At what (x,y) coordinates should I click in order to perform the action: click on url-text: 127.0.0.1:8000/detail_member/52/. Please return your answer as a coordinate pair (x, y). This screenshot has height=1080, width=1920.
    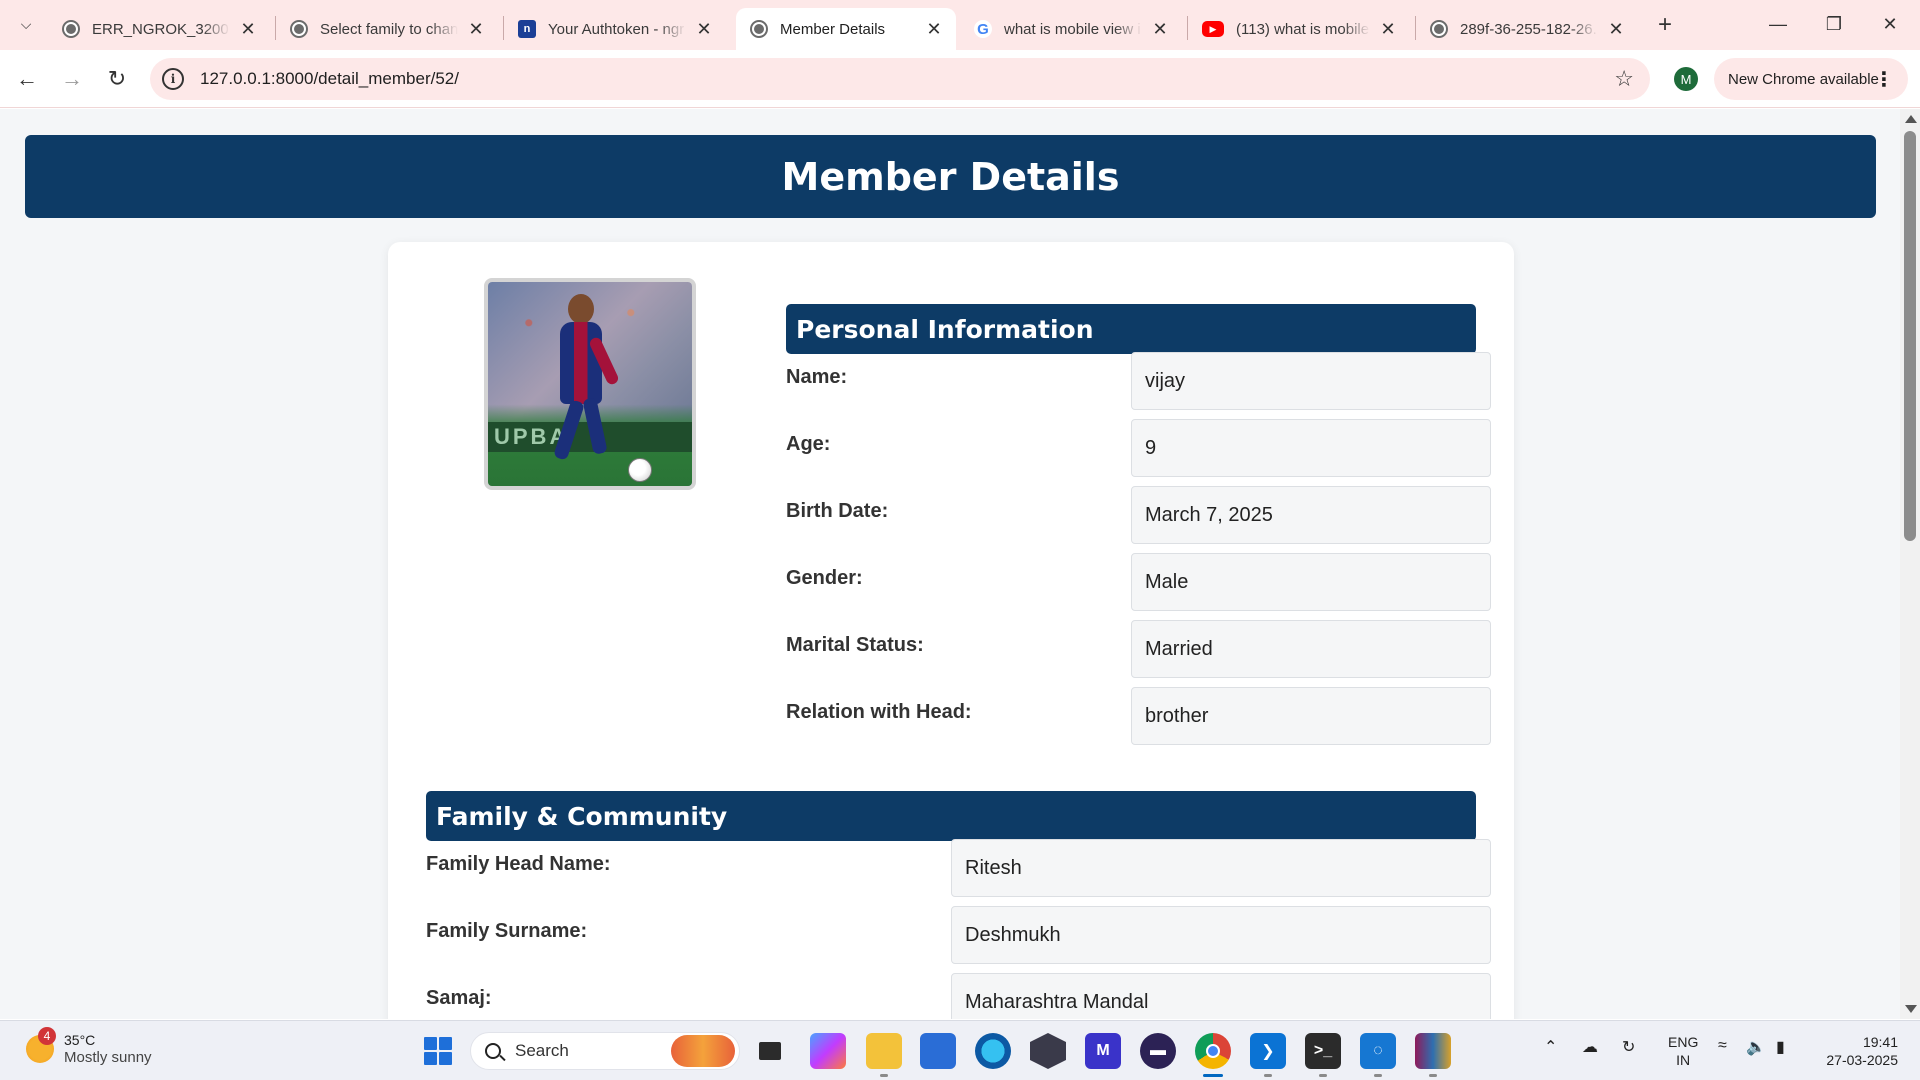
    Looking at the image, I should click on (329, 79).